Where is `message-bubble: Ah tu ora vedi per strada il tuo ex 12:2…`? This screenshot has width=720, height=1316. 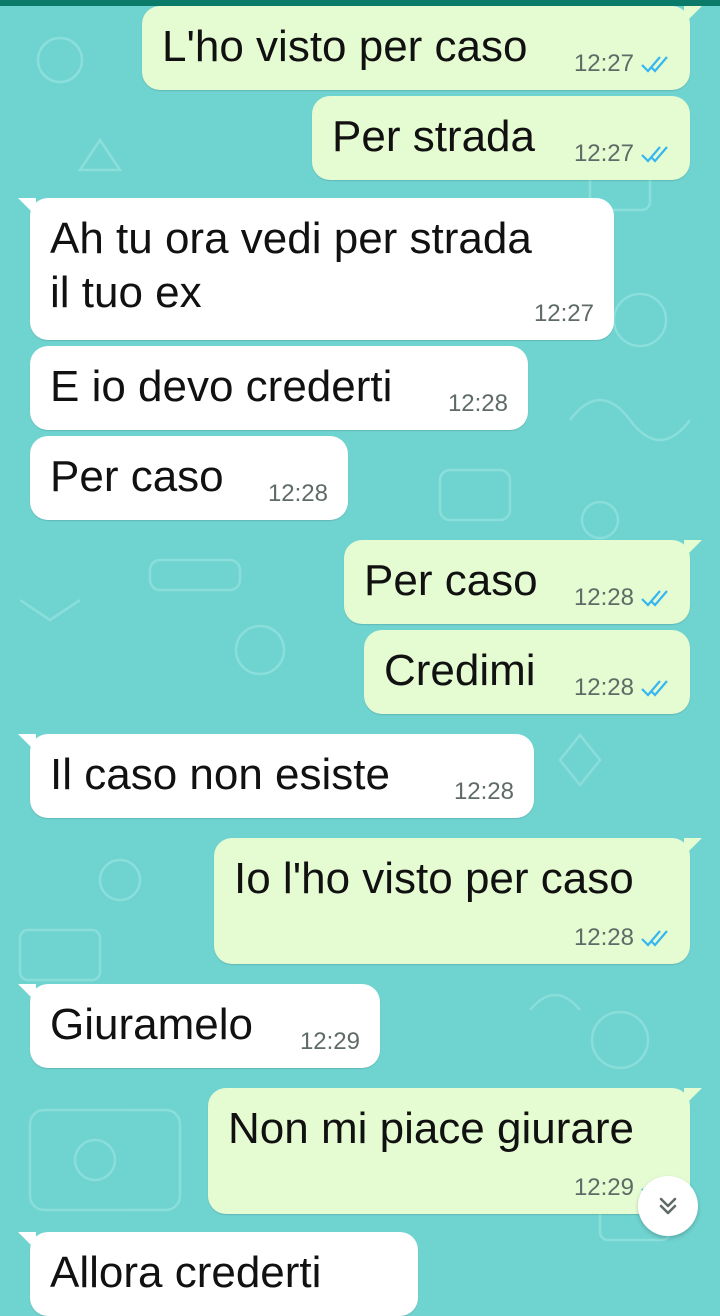 message-bubble: Ah tu ora vedi per strada il tuo ex 12:2… is located at coordinates (316, 269).